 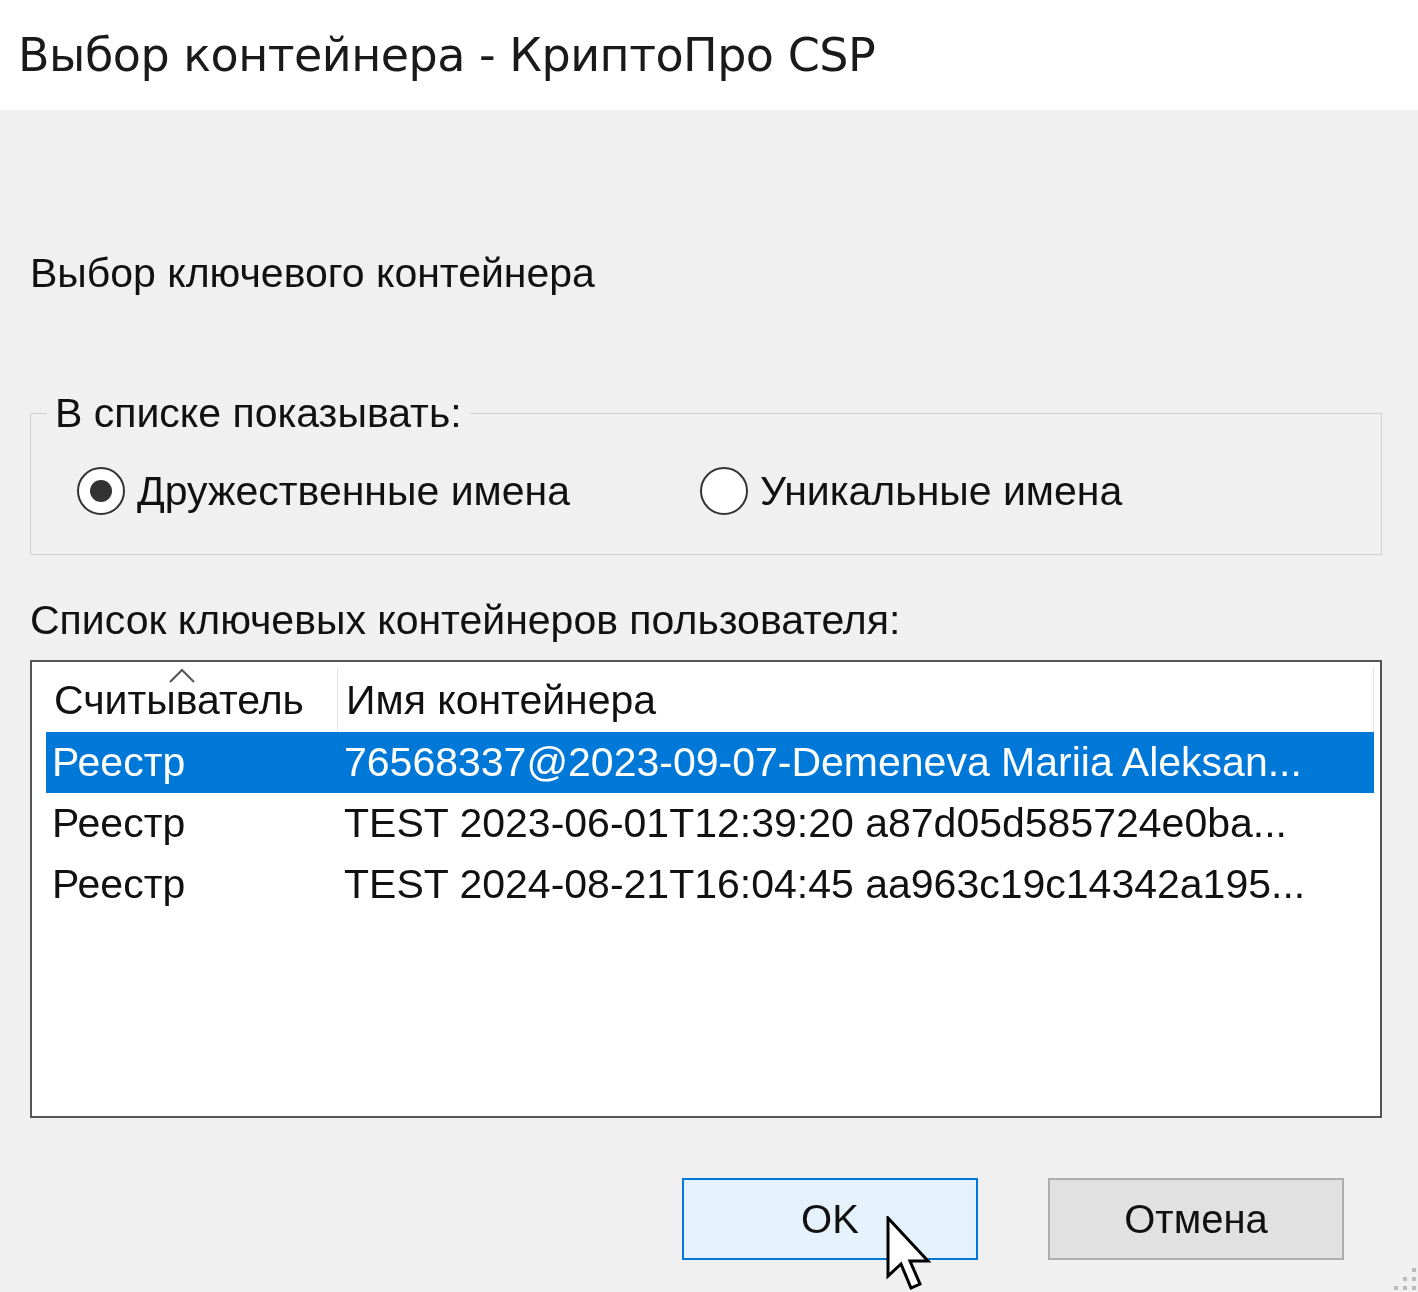 I want to click on window-title: Выбор контейнера - КриптоПро CSP, so click(x=447, y=55).